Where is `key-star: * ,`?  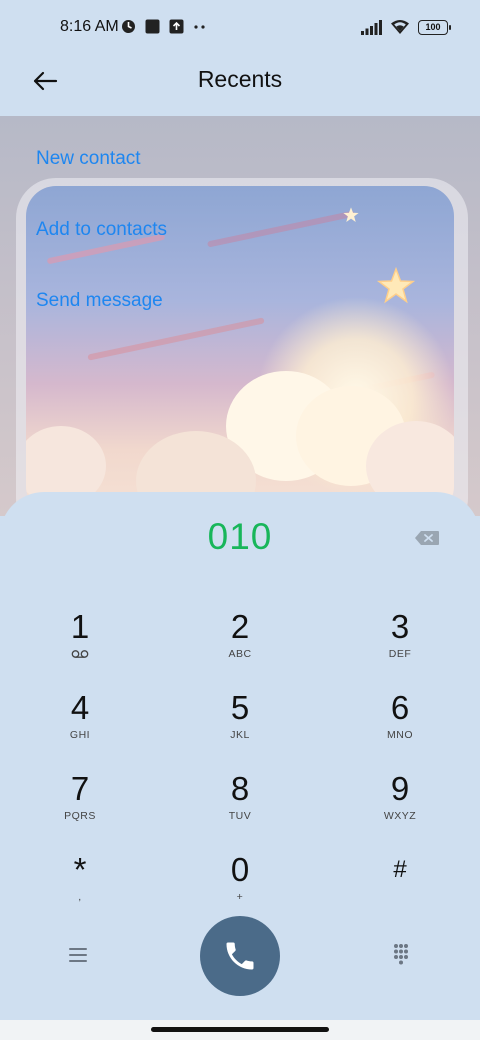 key-star: * , is located at coordinates (80, 886).